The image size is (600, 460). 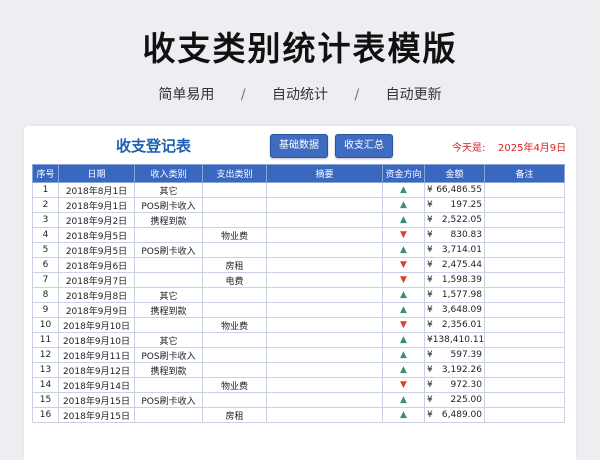 I want to click on cell-income: 其它, so click(x=168, y=295).